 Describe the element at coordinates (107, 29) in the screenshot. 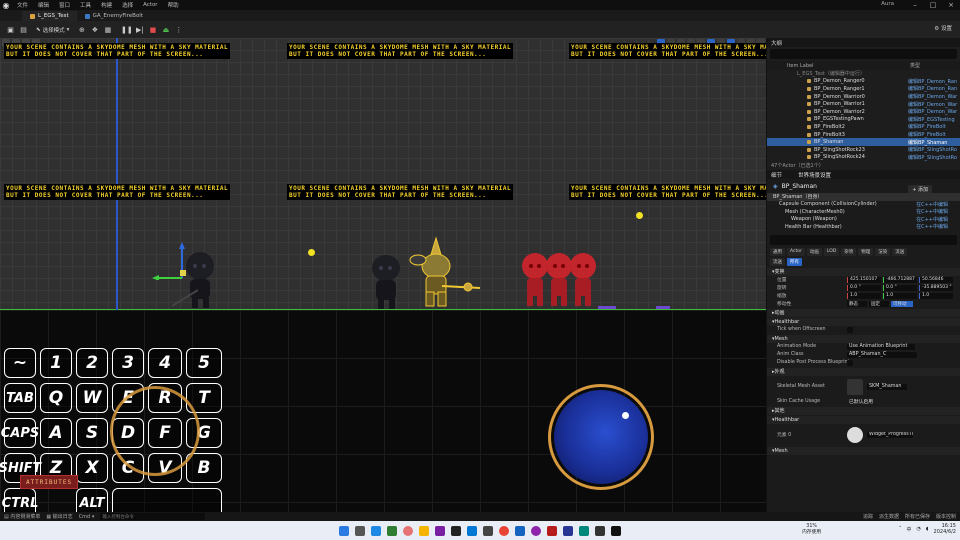

I see `cinematics-icon: ▦` at that location.